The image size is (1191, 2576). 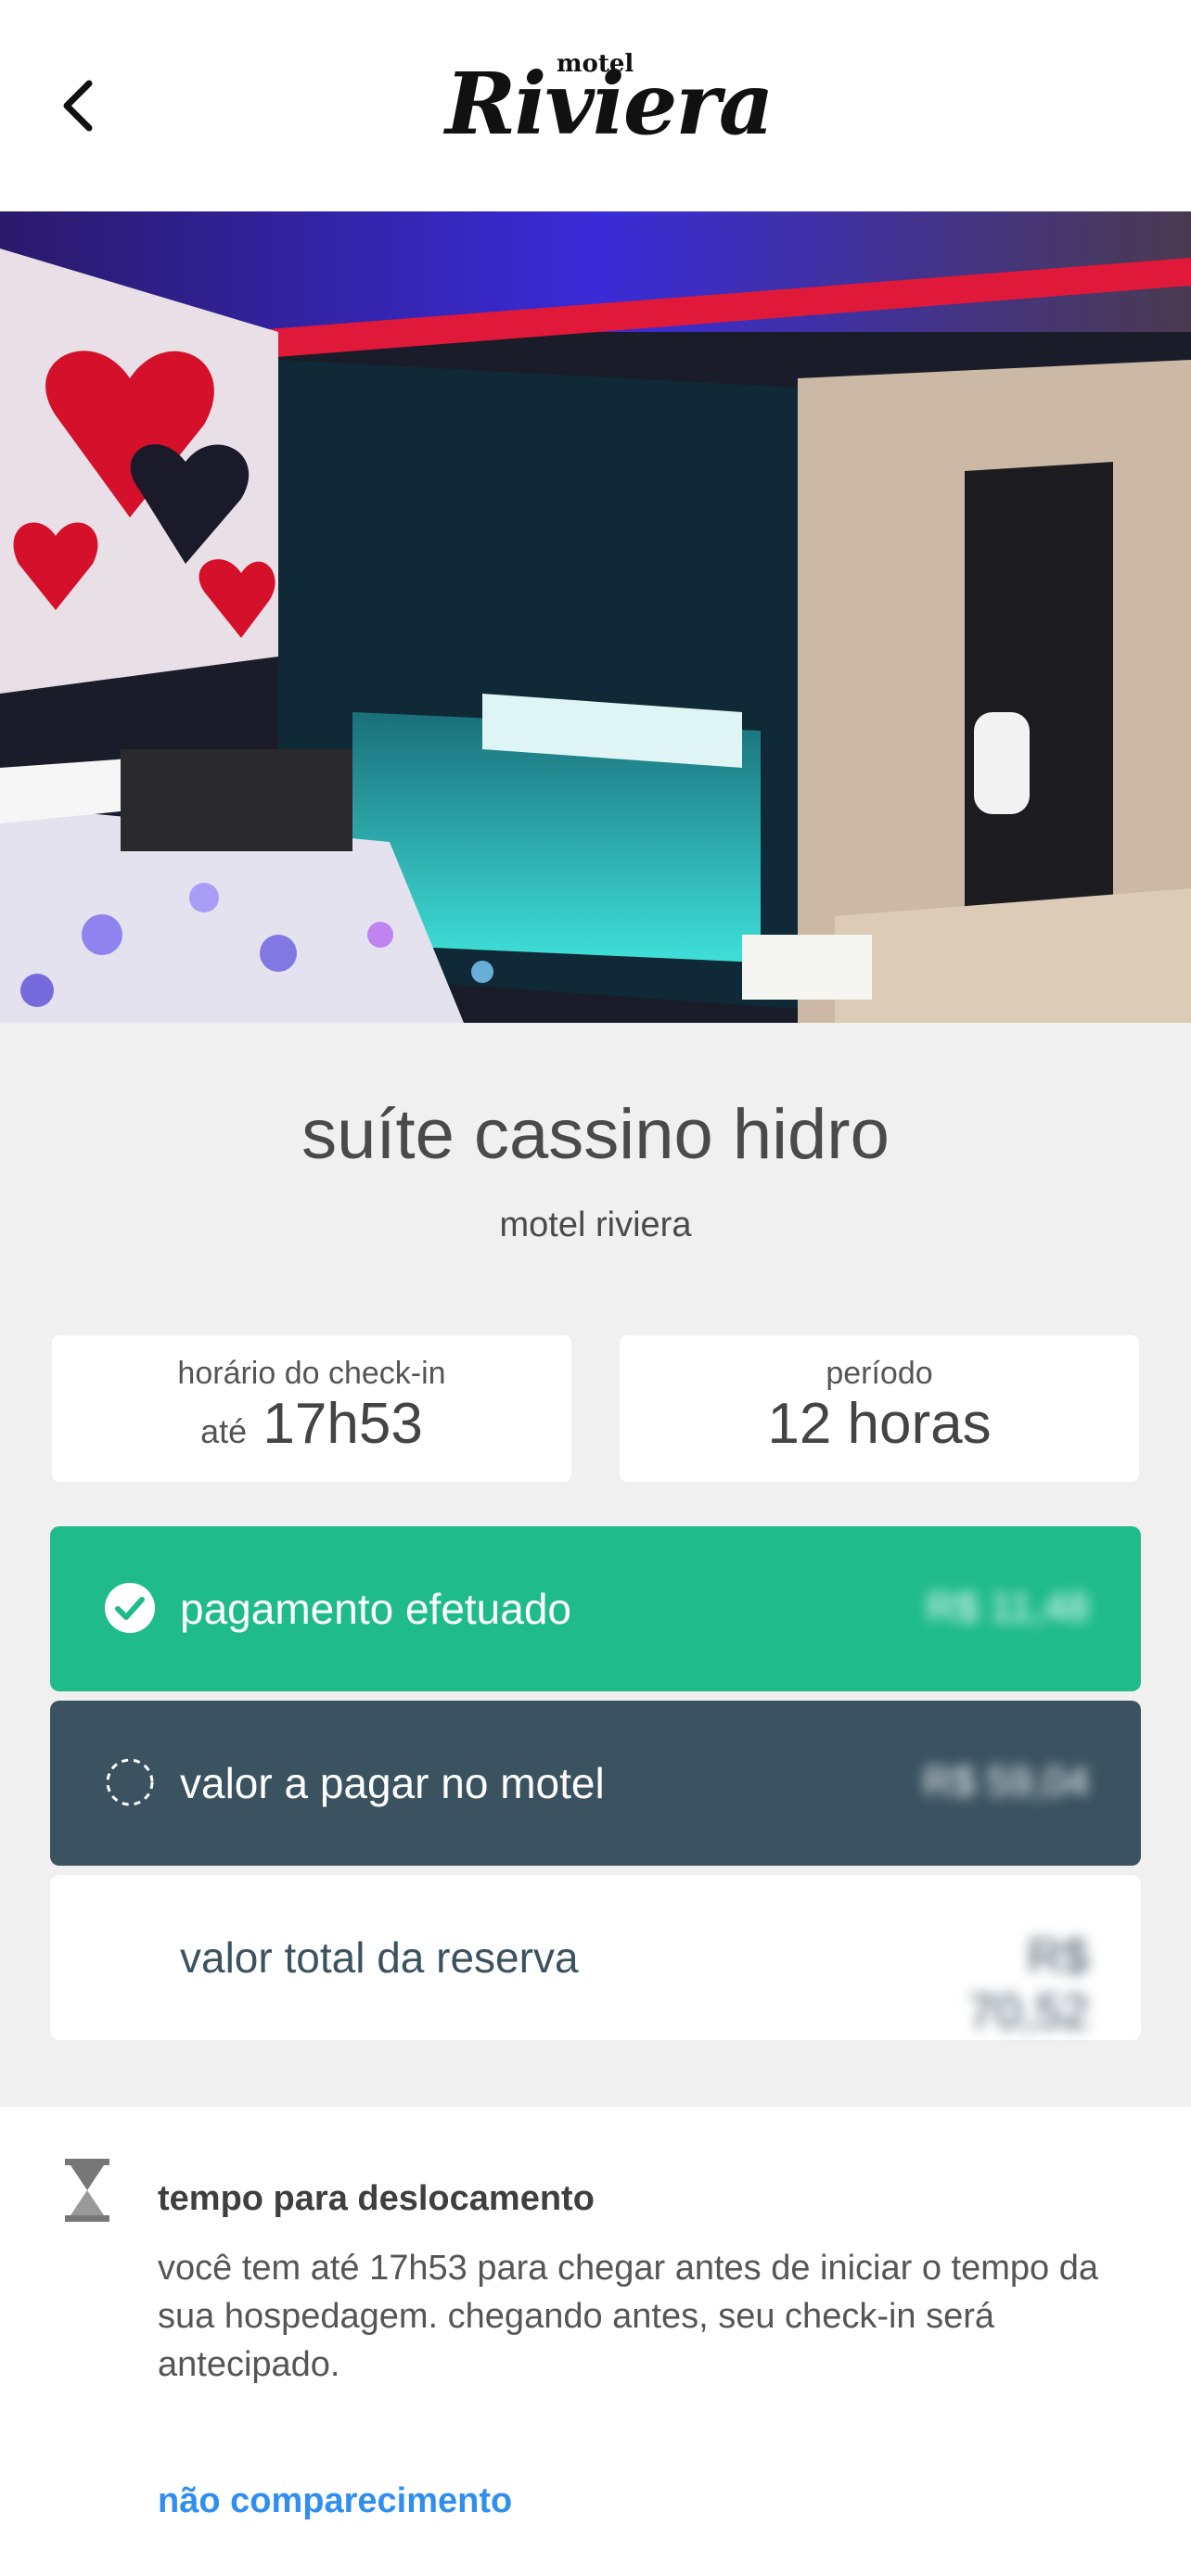 I want to click on suite-title: suíte cassino hidro, so click(x=595, y=1135).